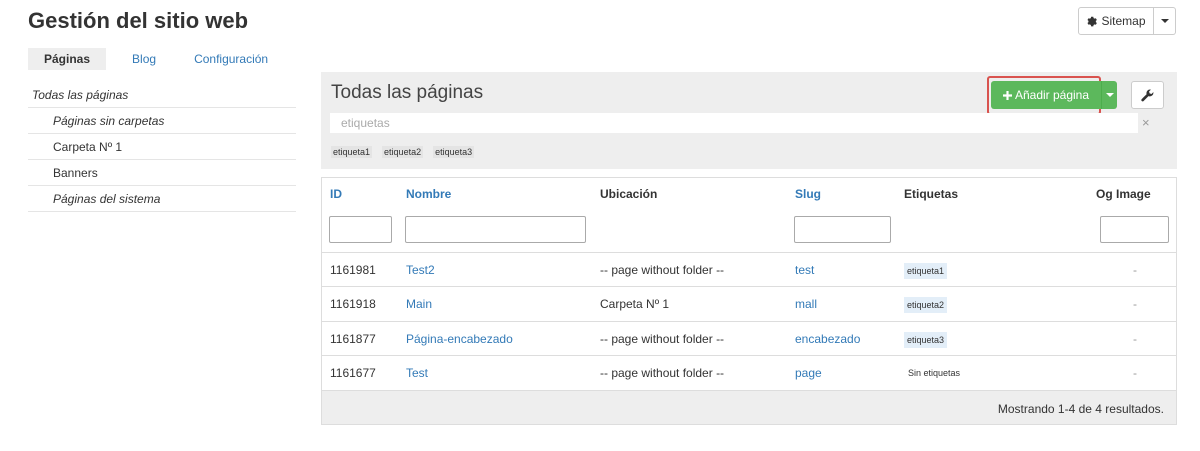 This screenshot has width=1200, height=451. What do you see at coordinates (428, 194) in the screenshot?
I see `column-header-nombre: Nombre` at bounding box center [428, 194].